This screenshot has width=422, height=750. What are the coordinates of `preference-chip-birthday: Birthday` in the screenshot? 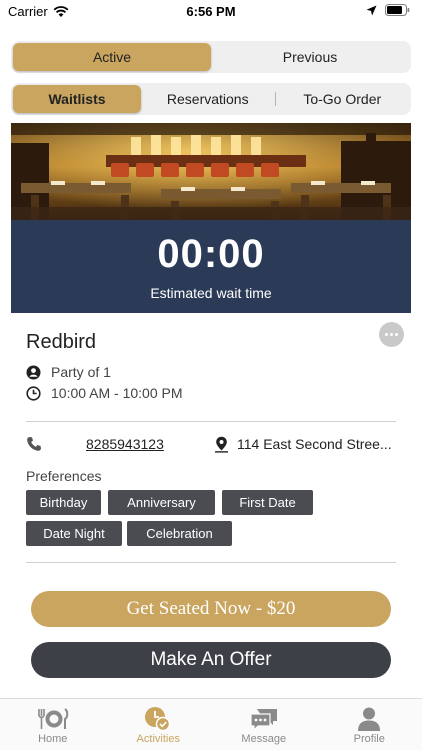 It's located at (63, 502).